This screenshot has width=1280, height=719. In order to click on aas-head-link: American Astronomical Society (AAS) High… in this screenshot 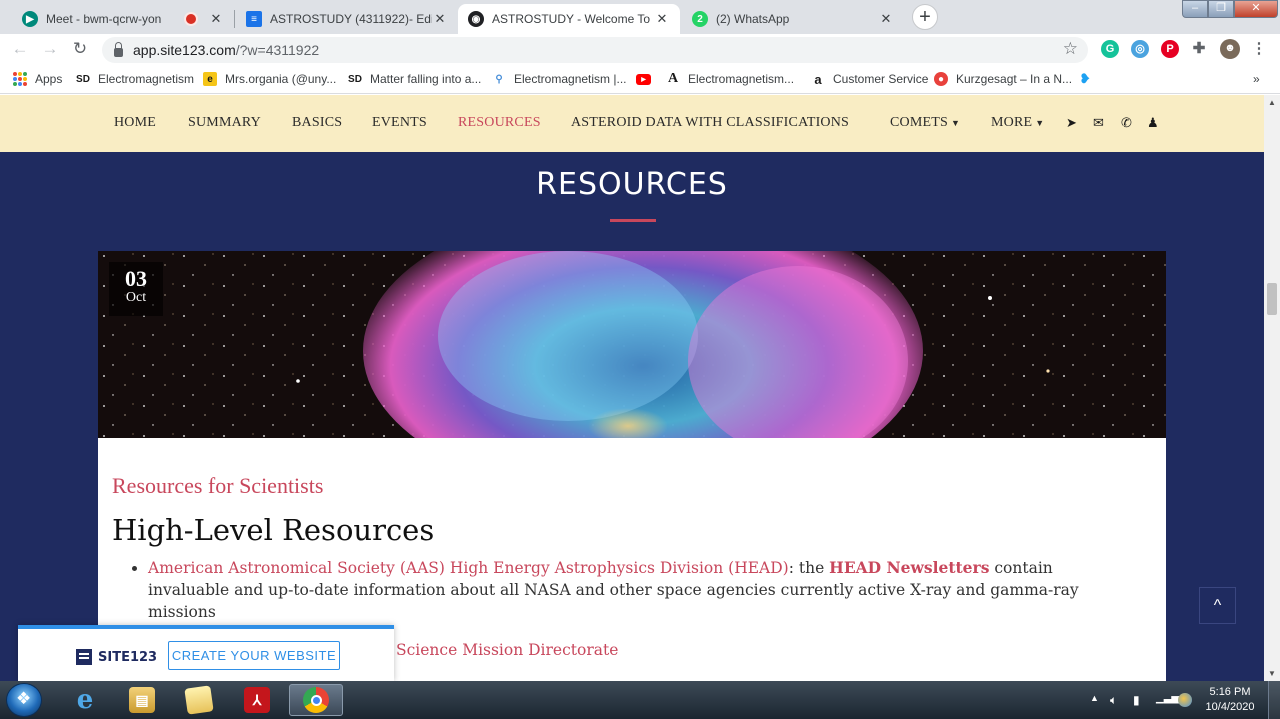, I will do `click(468, 568)`.